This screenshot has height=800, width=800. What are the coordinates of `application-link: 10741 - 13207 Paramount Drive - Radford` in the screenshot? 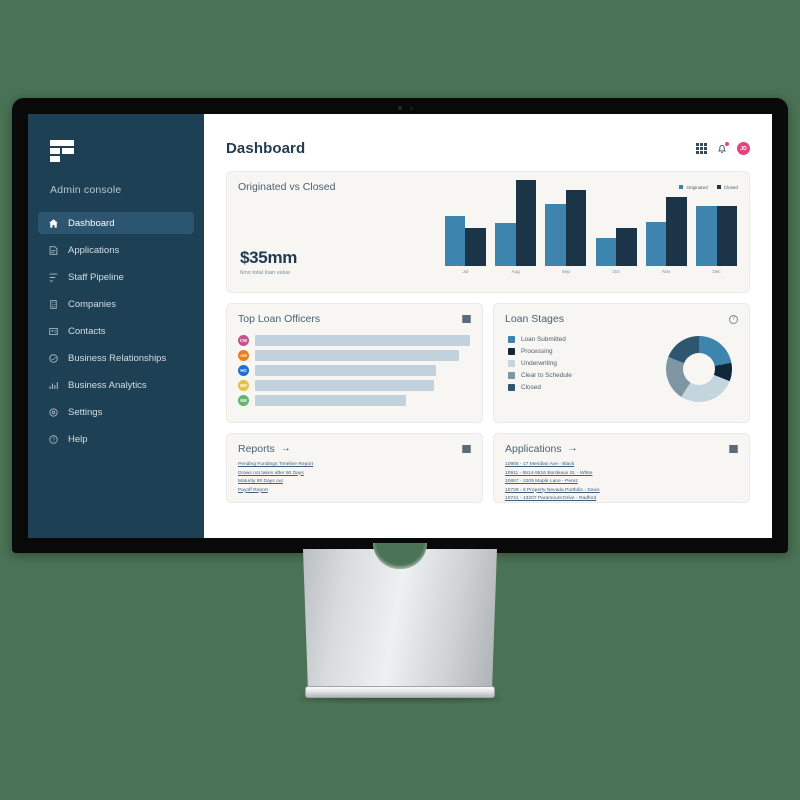 It's located at (621, 498).